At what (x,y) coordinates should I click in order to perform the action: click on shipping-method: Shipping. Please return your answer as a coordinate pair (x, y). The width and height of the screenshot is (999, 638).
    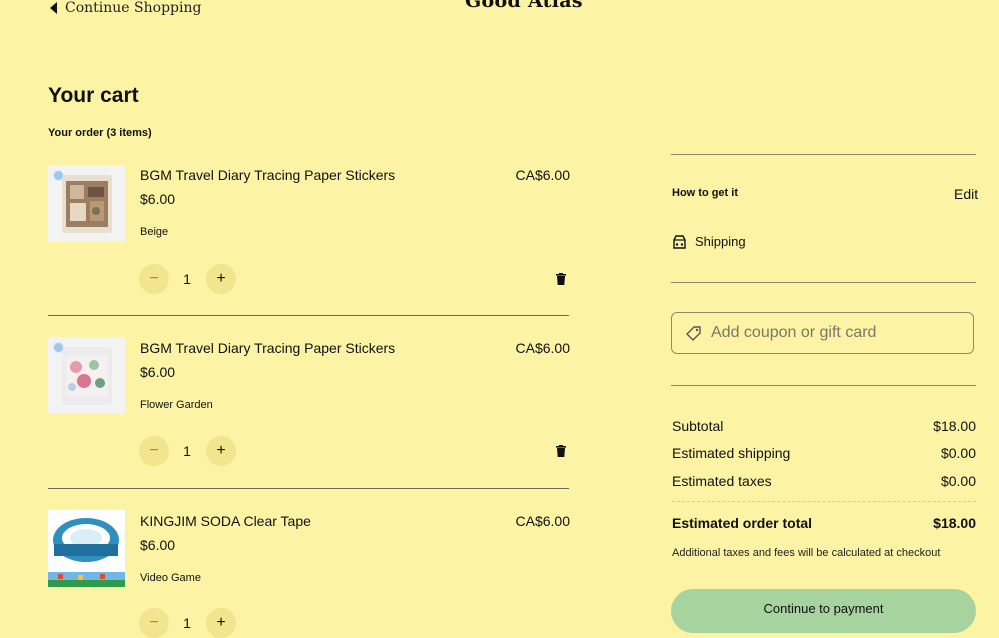
    Looking at the image, I should click on (709, 241).